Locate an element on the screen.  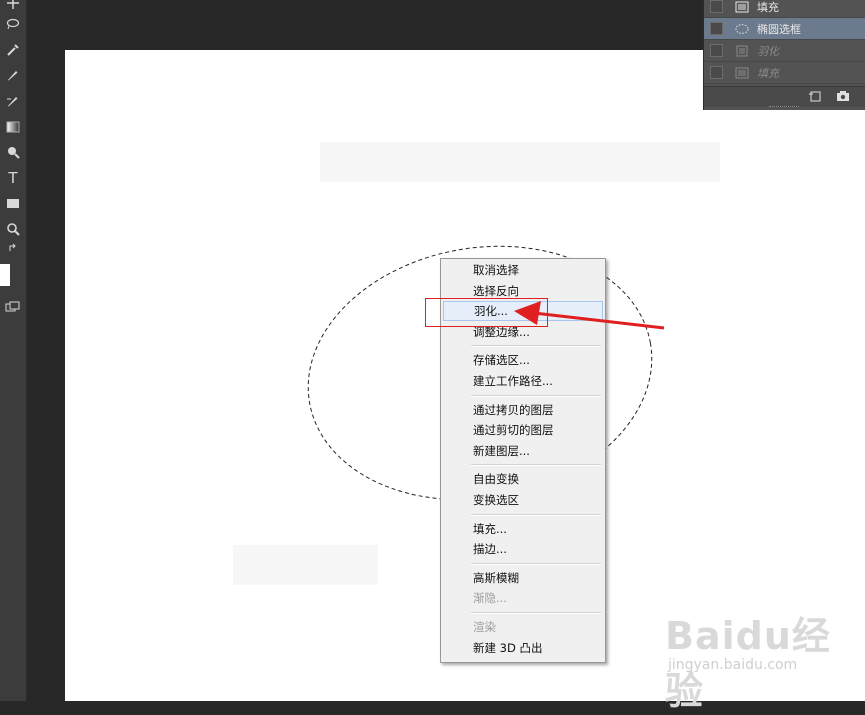
annotation-arrow-icon is located at coordinates (589, 315).